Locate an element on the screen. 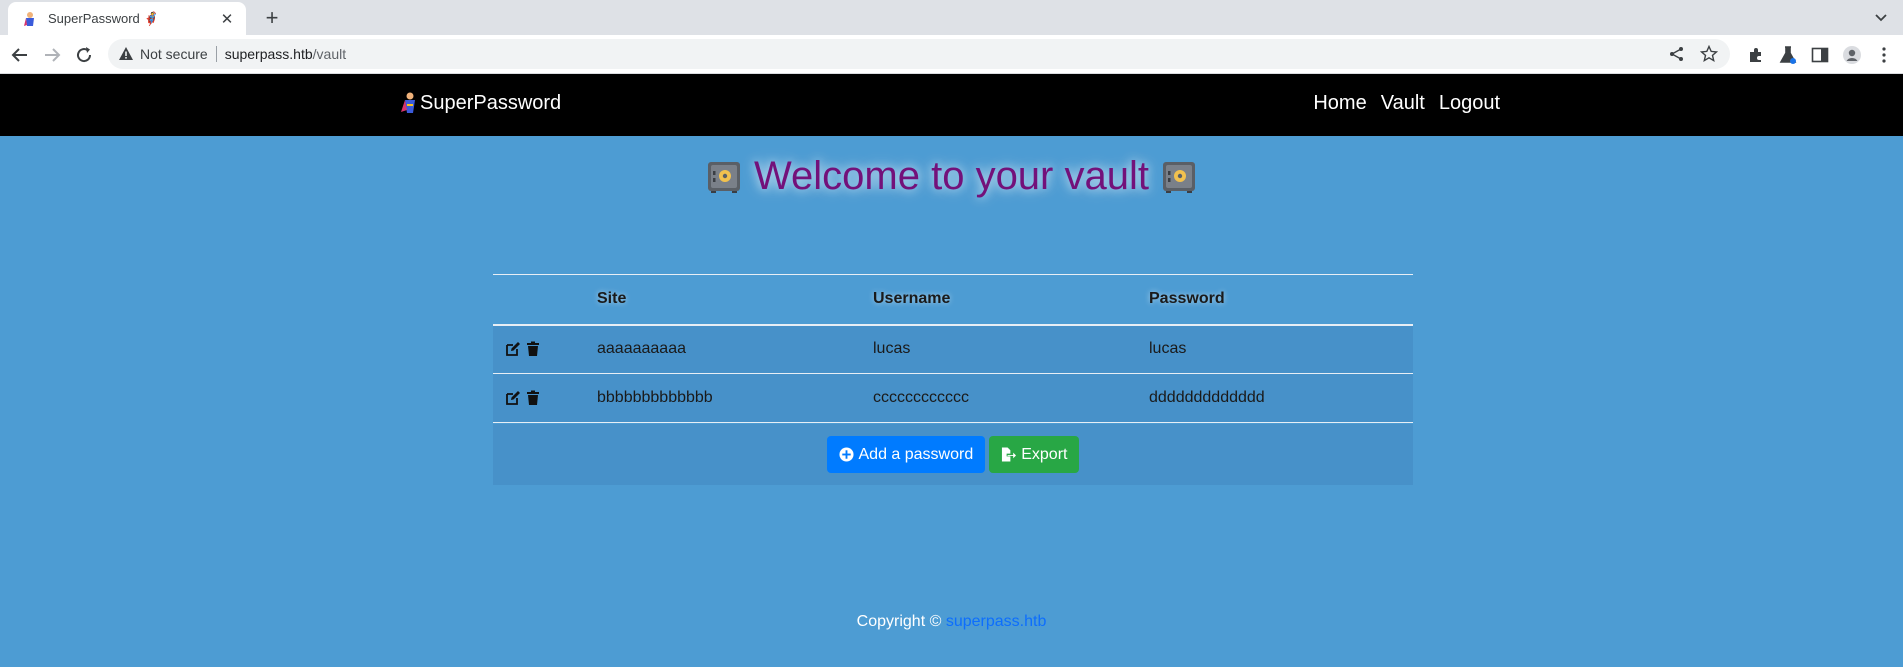  table-actions: Add a password Export is located at coordinates (953, 454).